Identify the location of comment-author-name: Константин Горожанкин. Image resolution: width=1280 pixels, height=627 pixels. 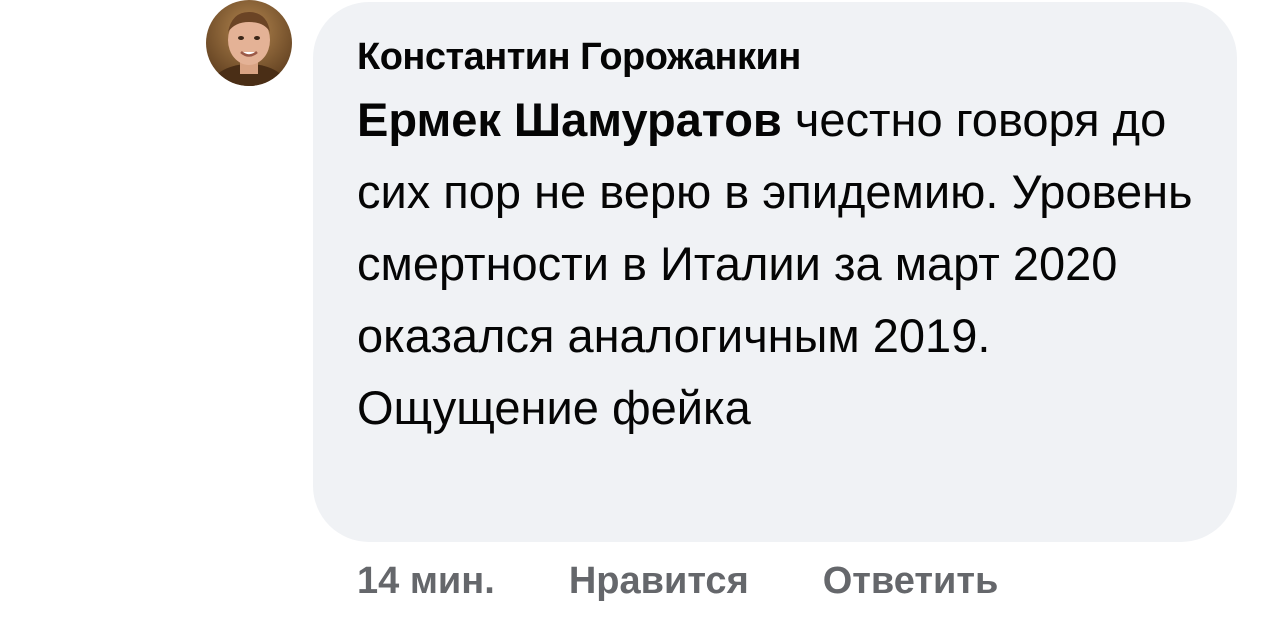
(777, 57).